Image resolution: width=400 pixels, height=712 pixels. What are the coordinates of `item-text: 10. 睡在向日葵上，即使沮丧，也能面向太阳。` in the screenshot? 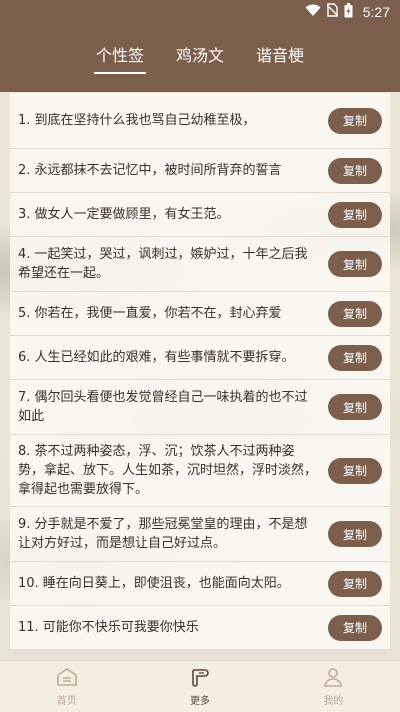 It's located at (154, 583).